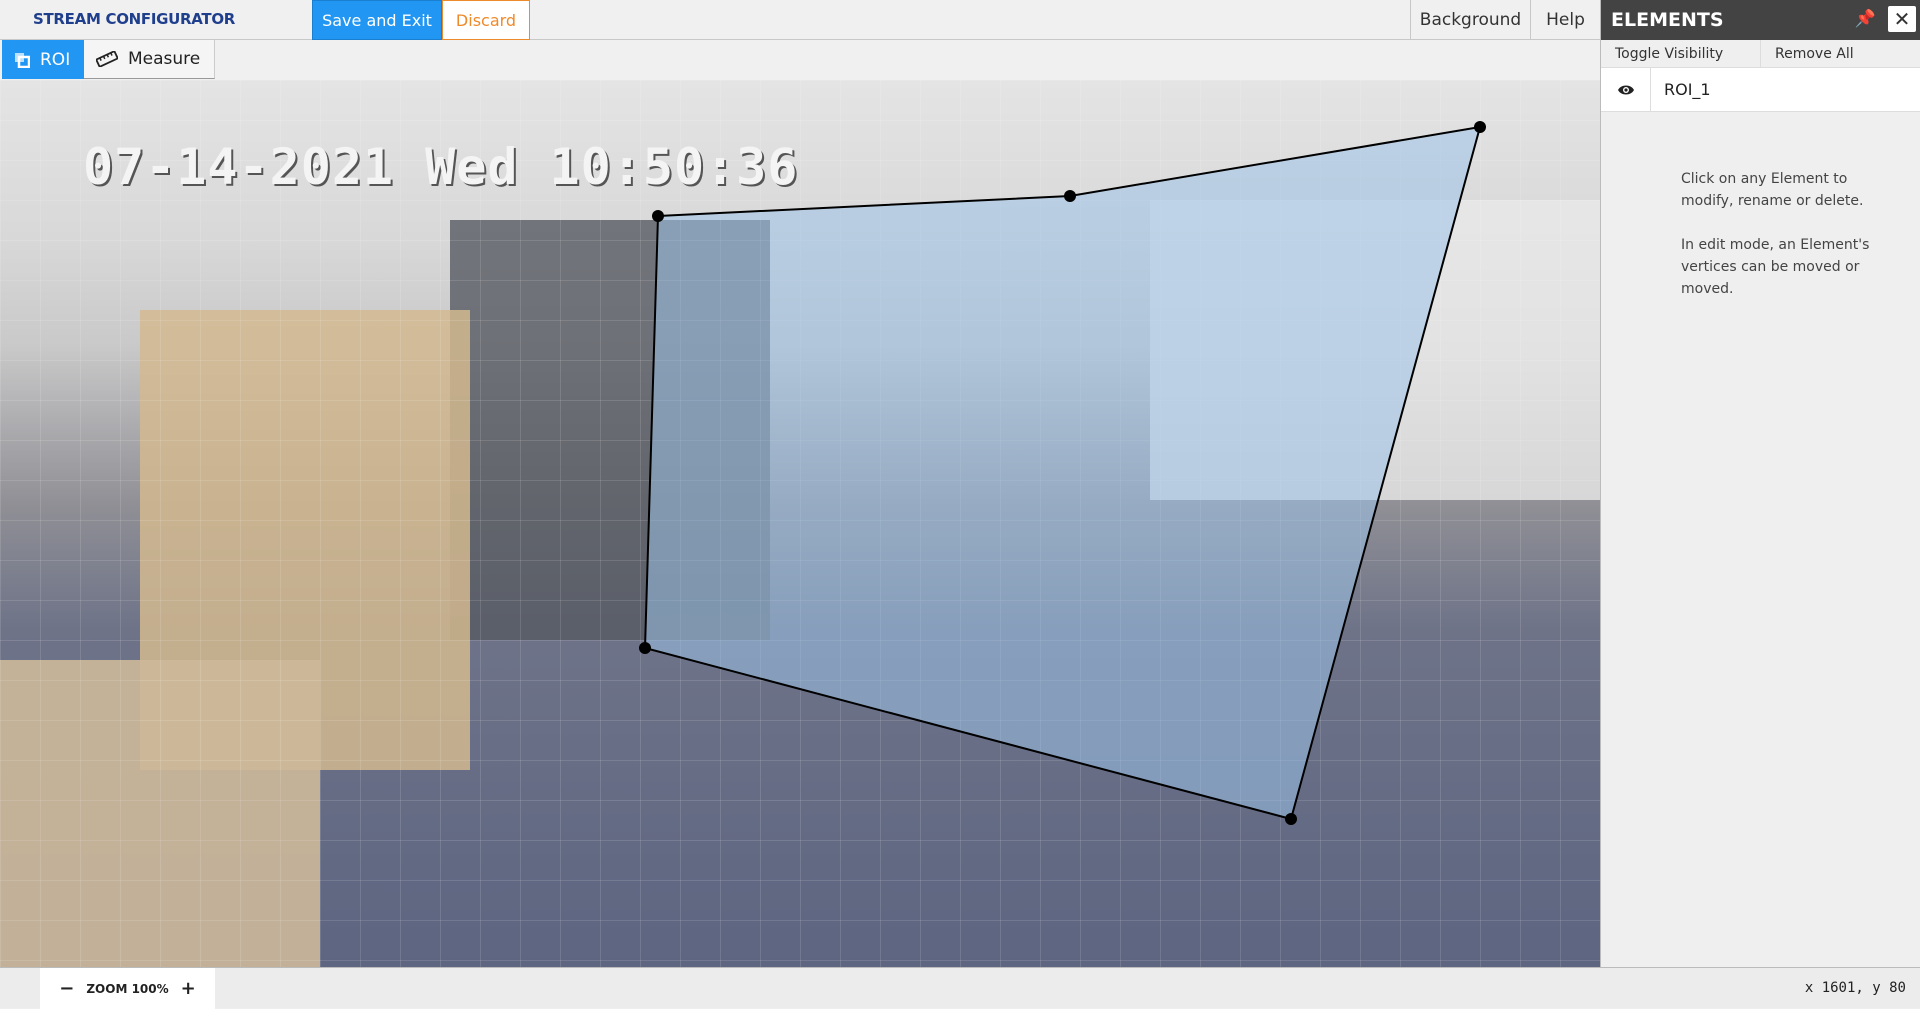 The width and height of the screenshot is (1920, 1009). Describe the element at coordinates (1855, 988) in the screenshot. I see `cursor-coords: x 1601, y 80` at that location.